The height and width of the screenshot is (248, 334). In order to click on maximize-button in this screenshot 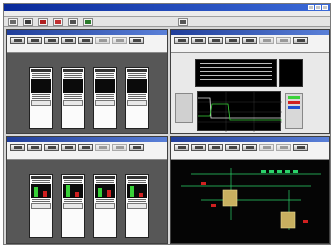, I will do `click(318, 7)`.